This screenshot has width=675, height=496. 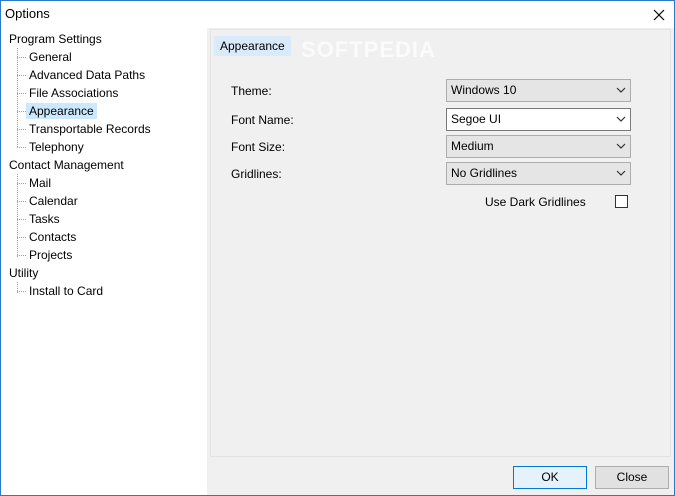 What do you see at coordinates (472, 146) in the screenshot?
I see `font-size-value: Medium` at bounding box center [472, 146].